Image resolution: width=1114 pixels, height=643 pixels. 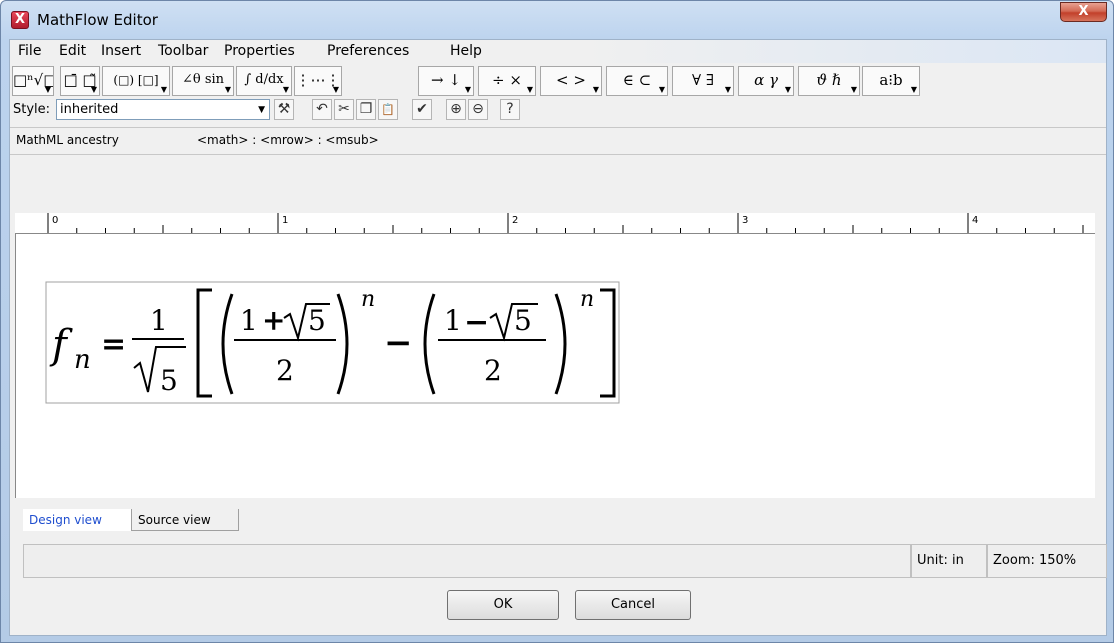 I want to click on properties-wrench-icon: ⚒, so click(x=284, y=109).